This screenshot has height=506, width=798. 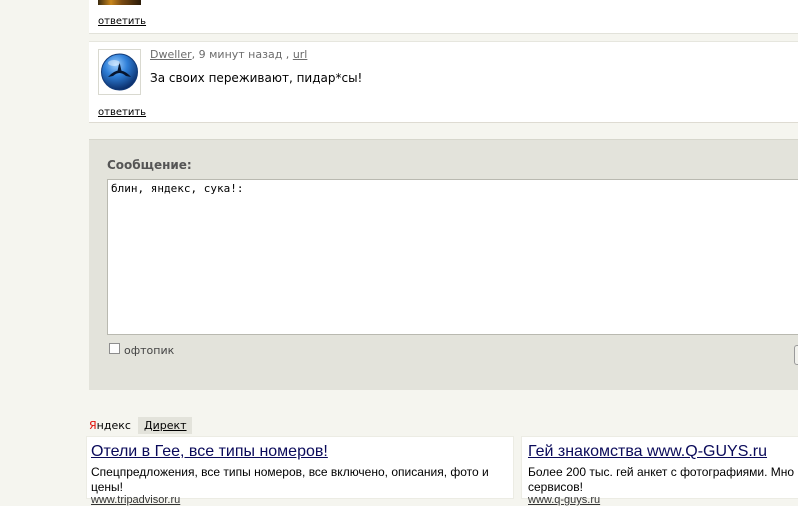 What do you see at coordinates (171, 54) in the screenshot?
I see `comment-author: Dweller` at bounding box center [171, 54].